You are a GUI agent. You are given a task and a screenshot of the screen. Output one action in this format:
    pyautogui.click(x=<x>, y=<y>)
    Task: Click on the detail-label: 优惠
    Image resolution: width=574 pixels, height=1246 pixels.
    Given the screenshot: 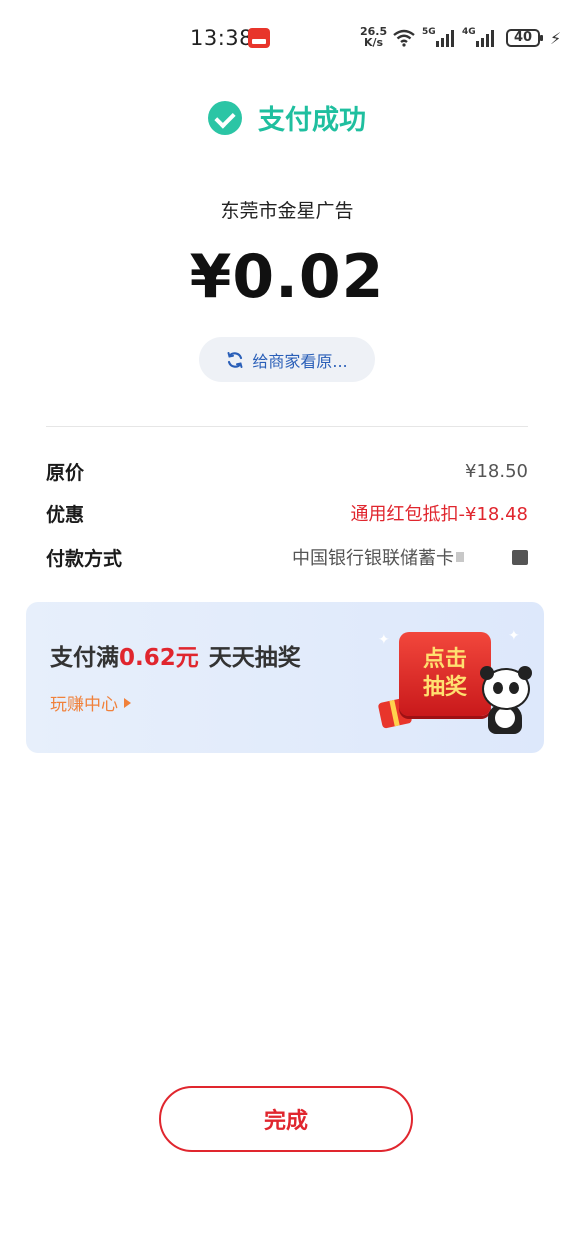 What is the action you would take?
    pyautogui.click(x=65, y=514)
    